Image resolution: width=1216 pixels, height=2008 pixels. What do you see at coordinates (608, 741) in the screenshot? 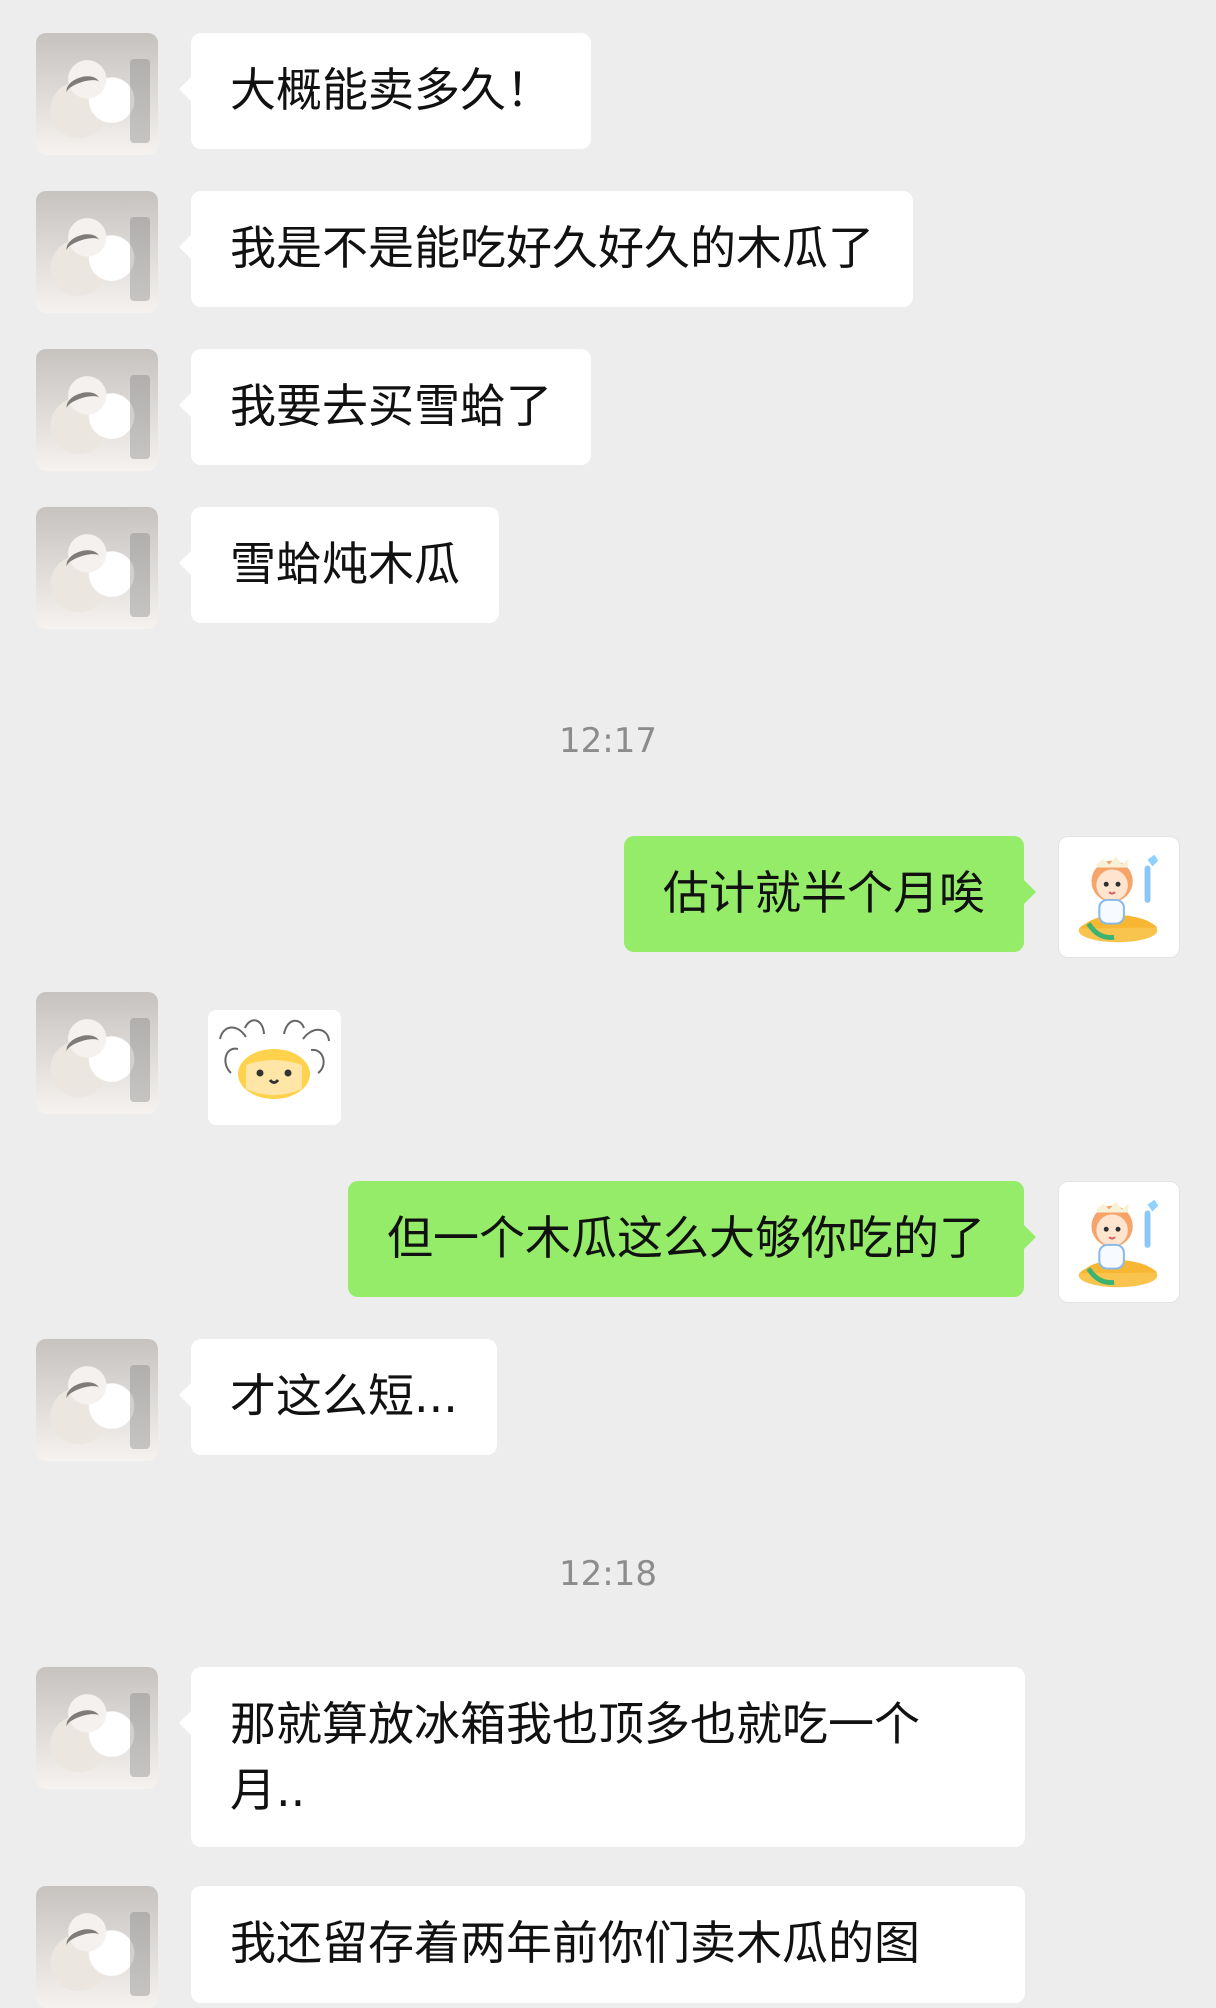
I see `message-timestamp: 12:17` at bounding box center [608, 741].